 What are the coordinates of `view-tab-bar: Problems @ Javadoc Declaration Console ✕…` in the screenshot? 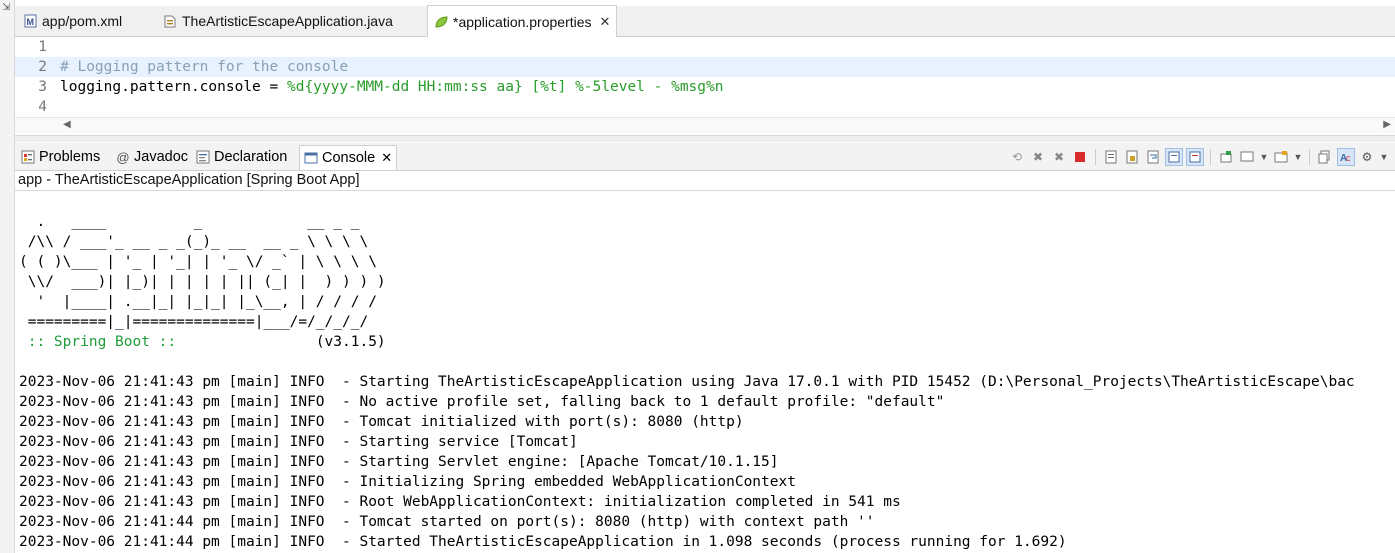 It's located at (705, 157).